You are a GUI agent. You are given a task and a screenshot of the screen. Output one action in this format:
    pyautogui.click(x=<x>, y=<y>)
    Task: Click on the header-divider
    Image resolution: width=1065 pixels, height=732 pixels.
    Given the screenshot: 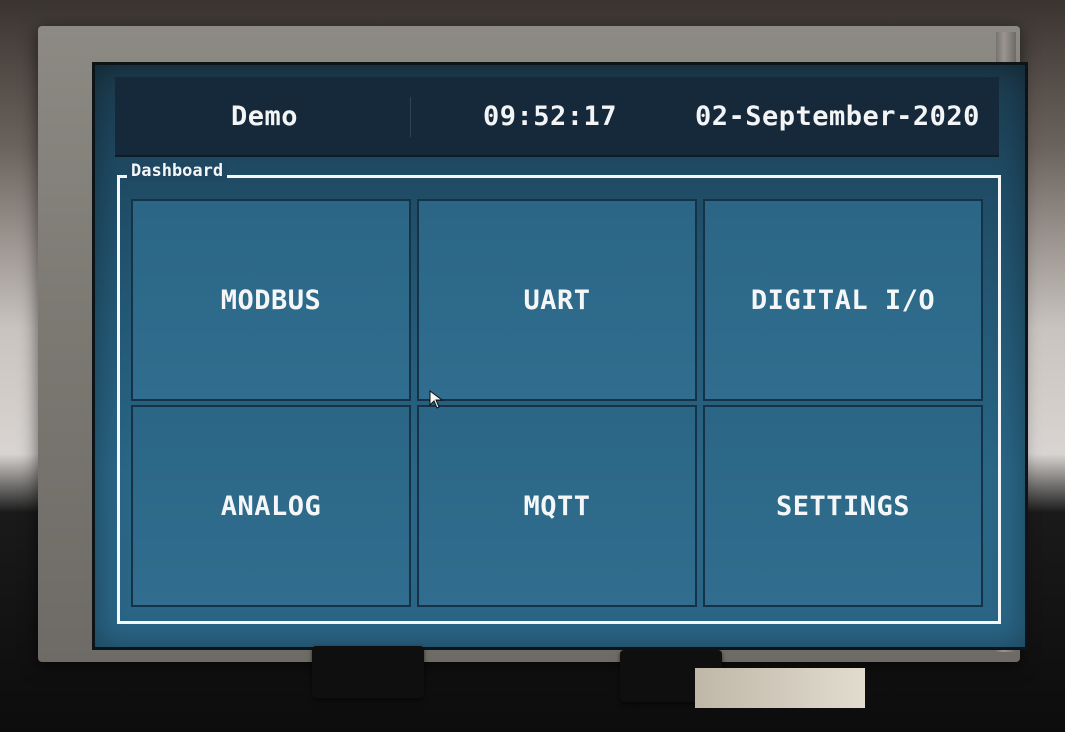 What is the action you would take?
    pyautogui.click(x=410, y=117)
    